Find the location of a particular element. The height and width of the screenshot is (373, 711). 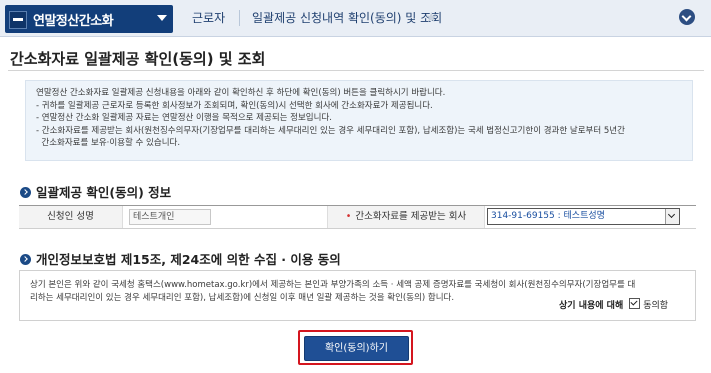

confirm-agree-button: 확인(동의)하기 is located at coordinates (356, 348).